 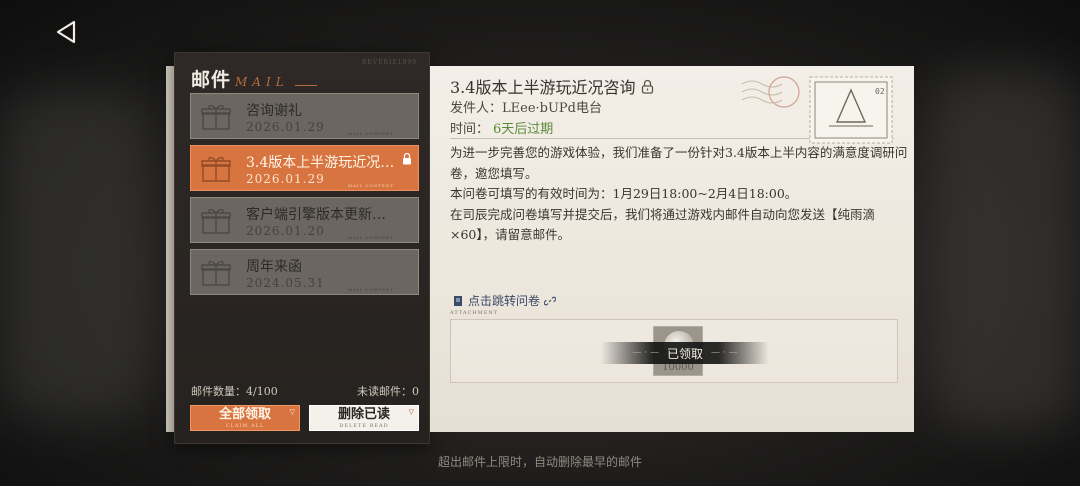 What do you see at coordinates (543, 87) in the screenshot?
I see `mail-subject: 3.4版本上半游玩近况咨询` at bounding box center [543, 87].